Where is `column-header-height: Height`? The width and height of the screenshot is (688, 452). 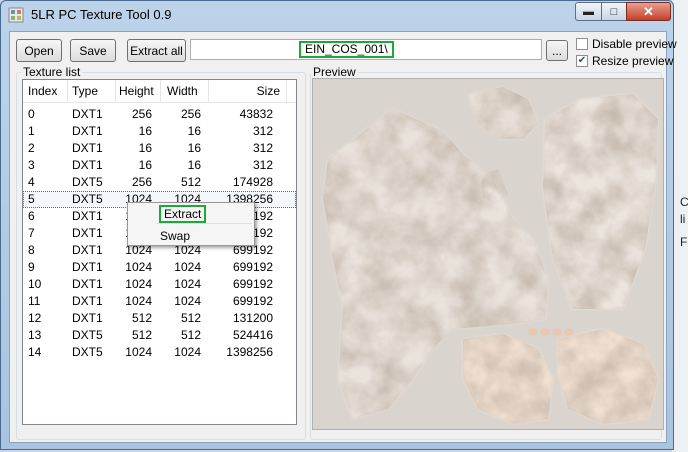
column-header-height: Height is located at coordinates (138, 91).